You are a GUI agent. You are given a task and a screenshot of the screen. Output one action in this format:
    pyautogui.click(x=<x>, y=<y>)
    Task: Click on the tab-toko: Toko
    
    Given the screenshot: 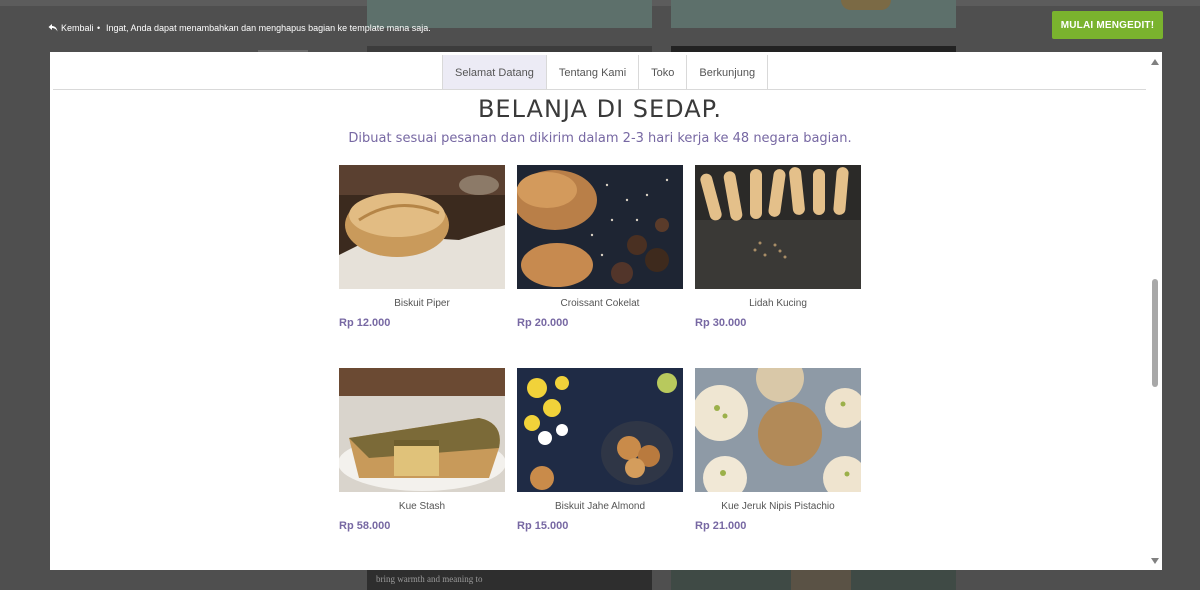 What is the action you would take?
    pyautogui.click(x=663, y=72)
    